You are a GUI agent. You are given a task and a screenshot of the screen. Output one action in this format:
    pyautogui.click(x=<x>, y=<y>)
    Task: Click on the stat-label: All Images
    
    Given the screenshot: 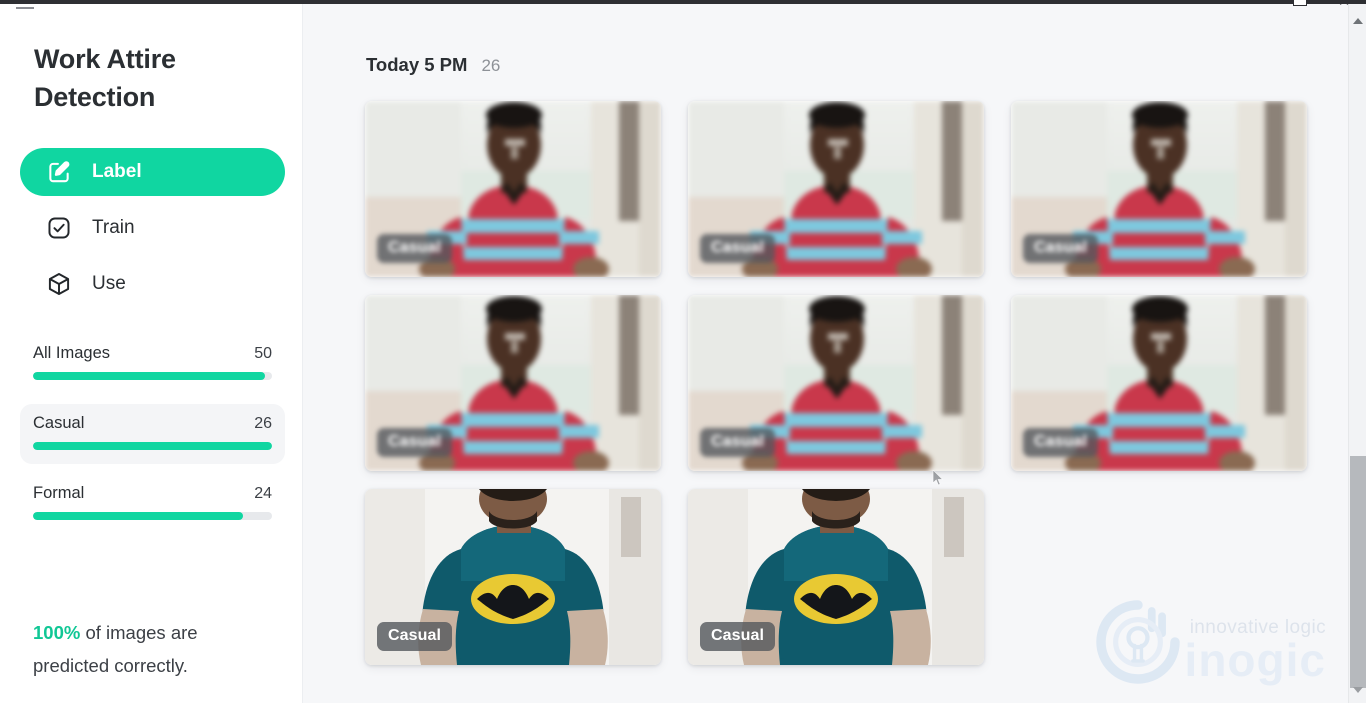 What is the action you would take?
    pyautogui.click(x=72, y=353)
    